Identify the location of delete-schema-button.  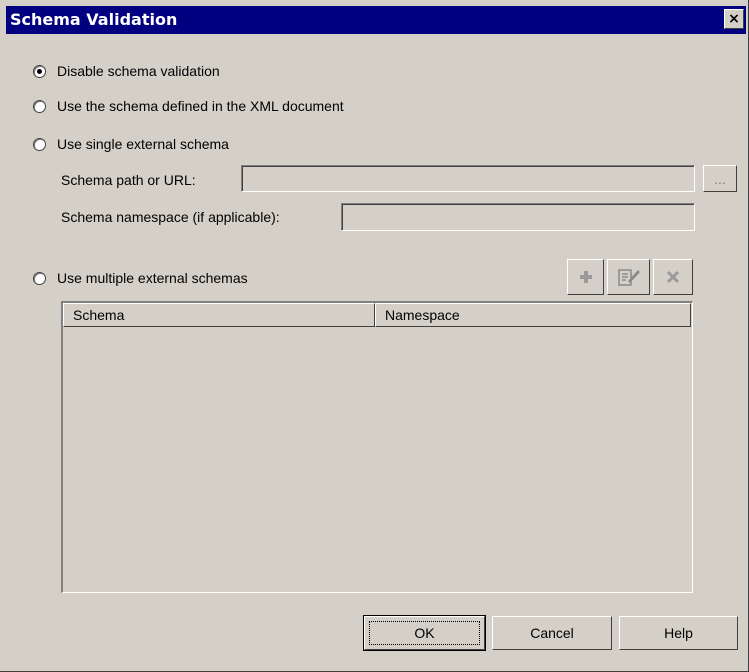
(673, 277).